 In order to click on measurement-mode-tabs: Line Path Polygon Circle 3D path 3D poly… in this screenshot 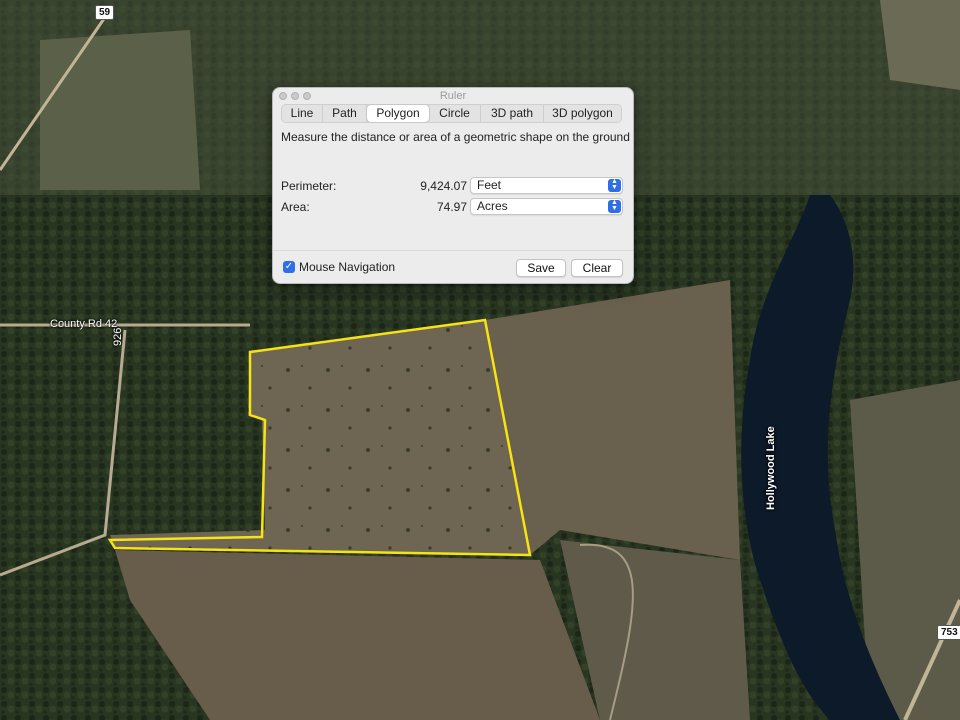, I will do `click(451, 113)`.